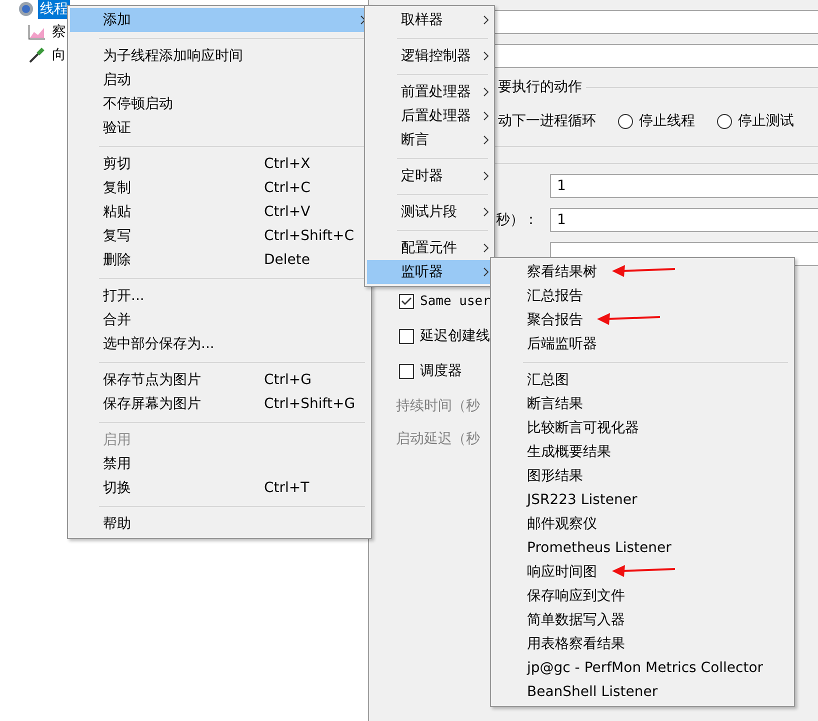 Image resolution: width=818 pixels, height=721 pixels. Describe the element at coordinates (642, 596) in the screenshot. I see `menu-item: 保存响应到文件` at that location.